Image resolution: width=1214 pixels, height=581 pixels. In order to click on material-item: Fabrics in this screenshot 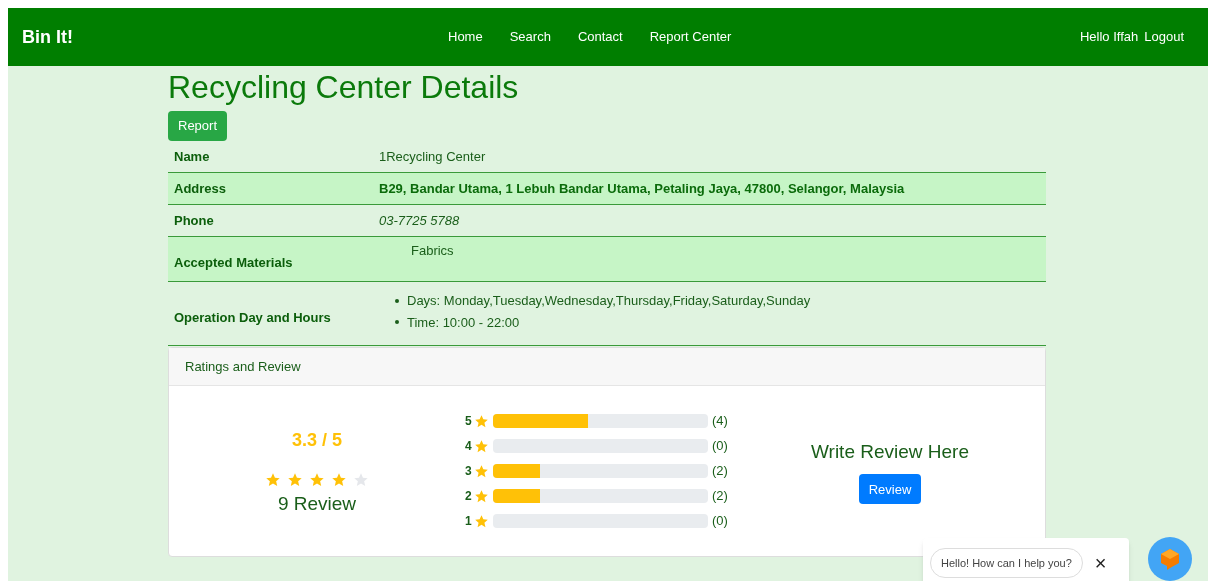, I will do `click(432, 251)`.